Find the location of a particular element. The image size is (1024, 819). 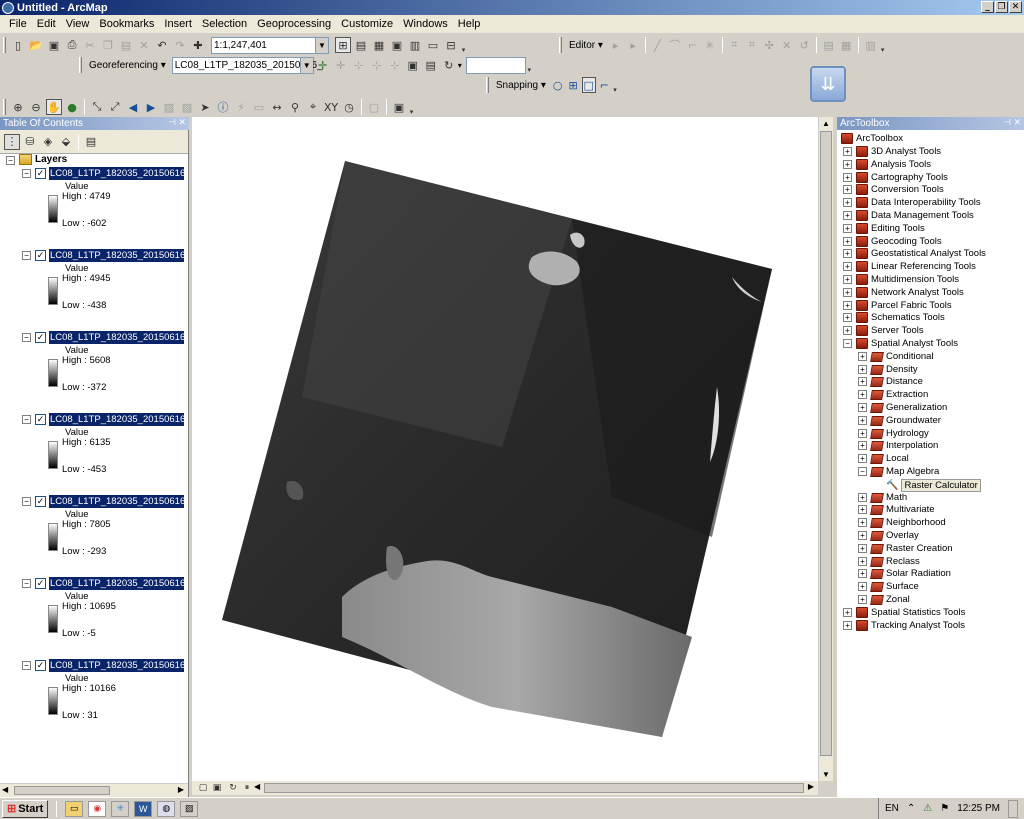

scroll-up-icon: ▲ is located at coordinates (826, 123).